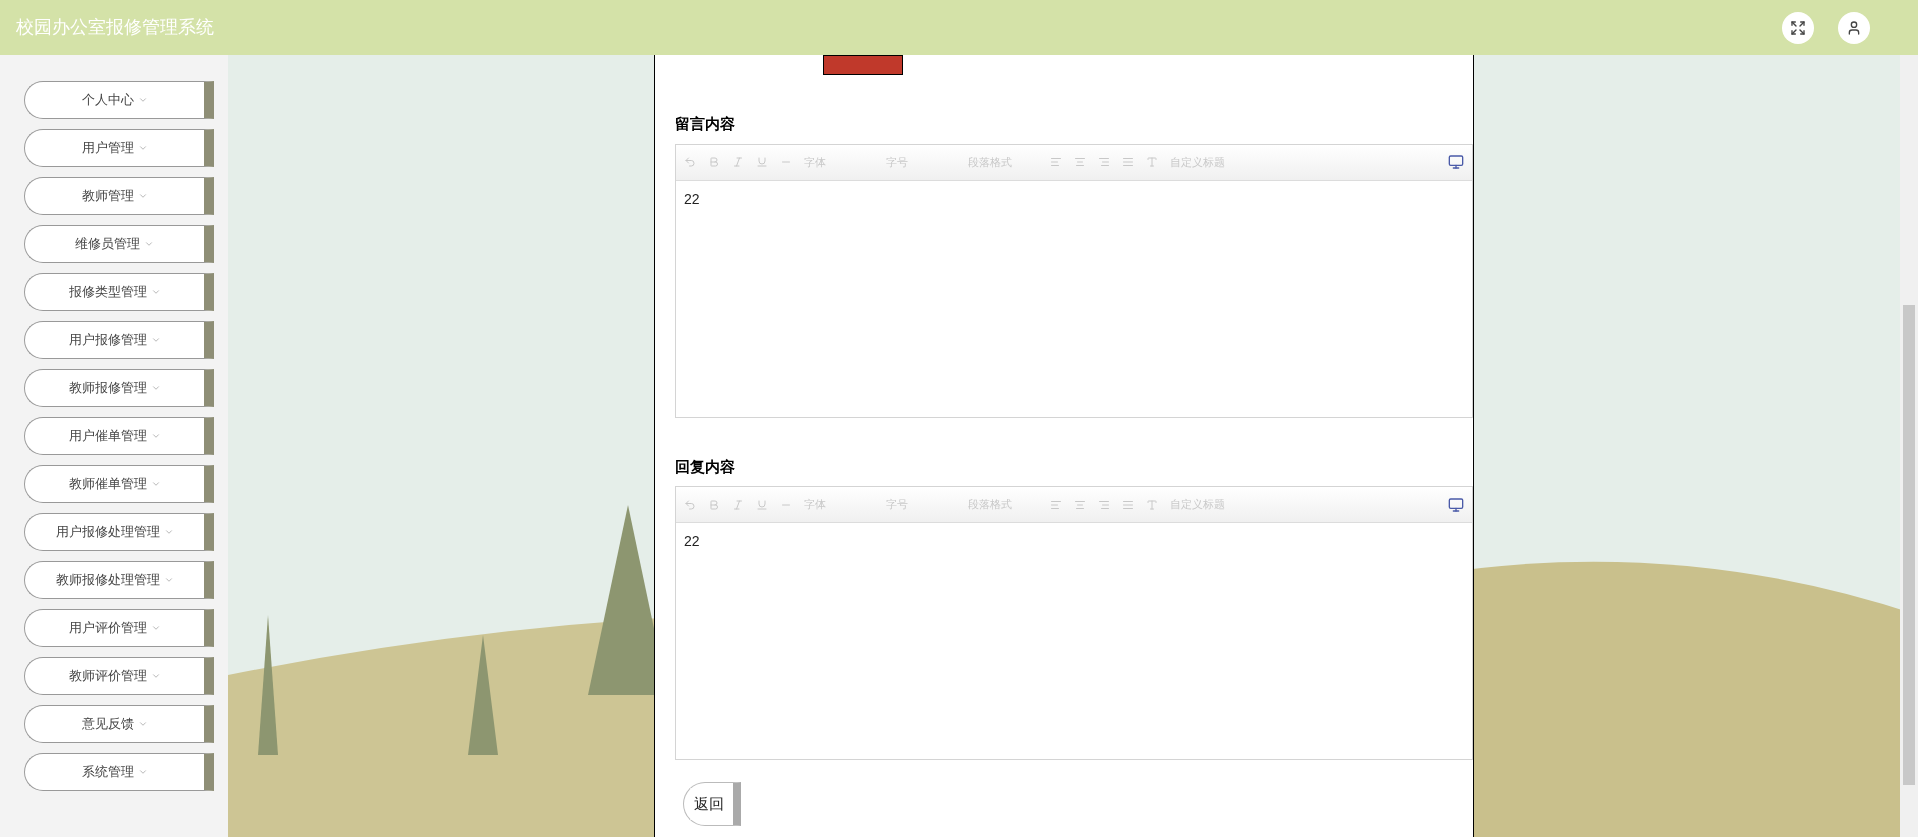 Image resolution: width=1918 pixels, height=837 pixels. I want to click on app-title: 校园办公室报修管理系统, so click(115, 27).